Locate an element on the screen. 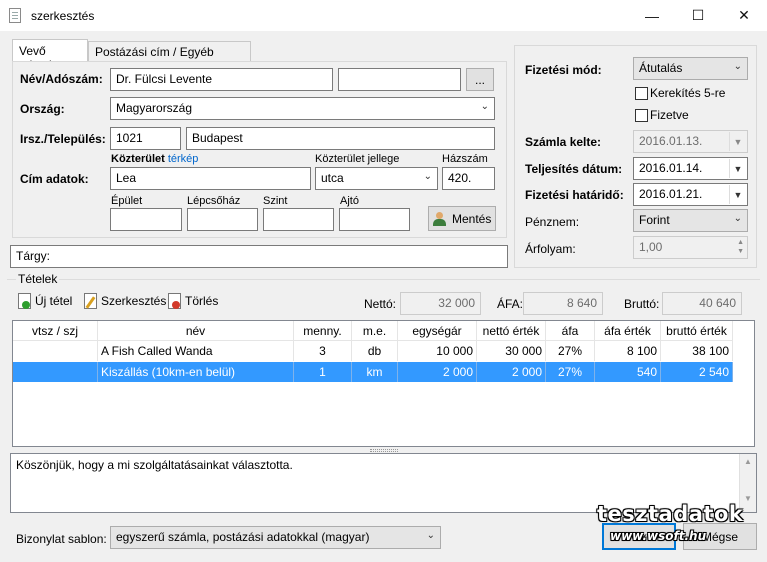 The width and height of the screenshot is (767, 562). house-number-input: 420. is located at coordinates (468, 178).